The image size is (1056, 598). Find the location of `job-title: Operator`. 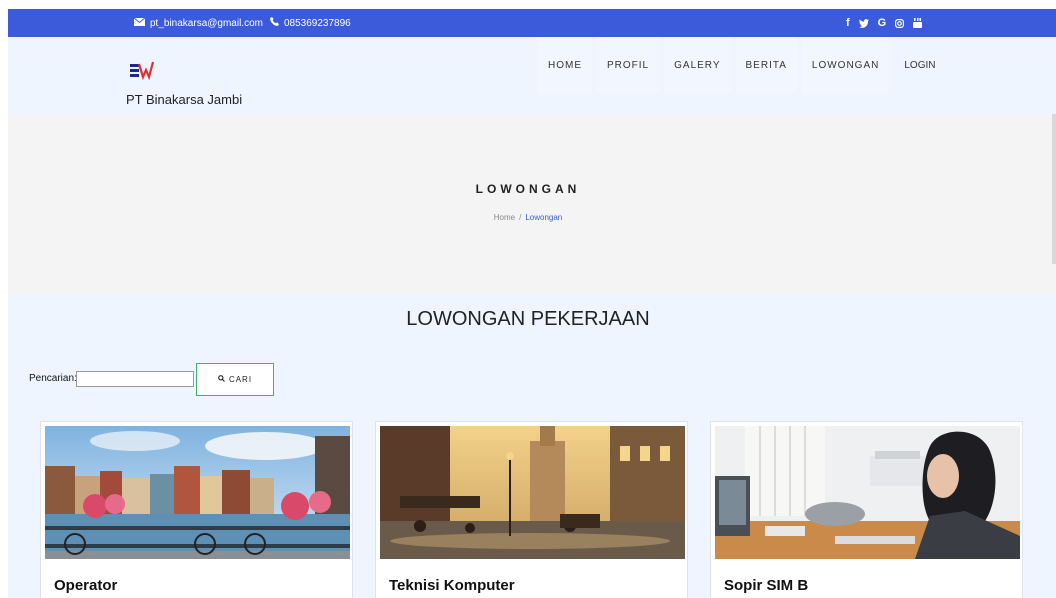

job-title: Operator is located at coordinates (85, 585).